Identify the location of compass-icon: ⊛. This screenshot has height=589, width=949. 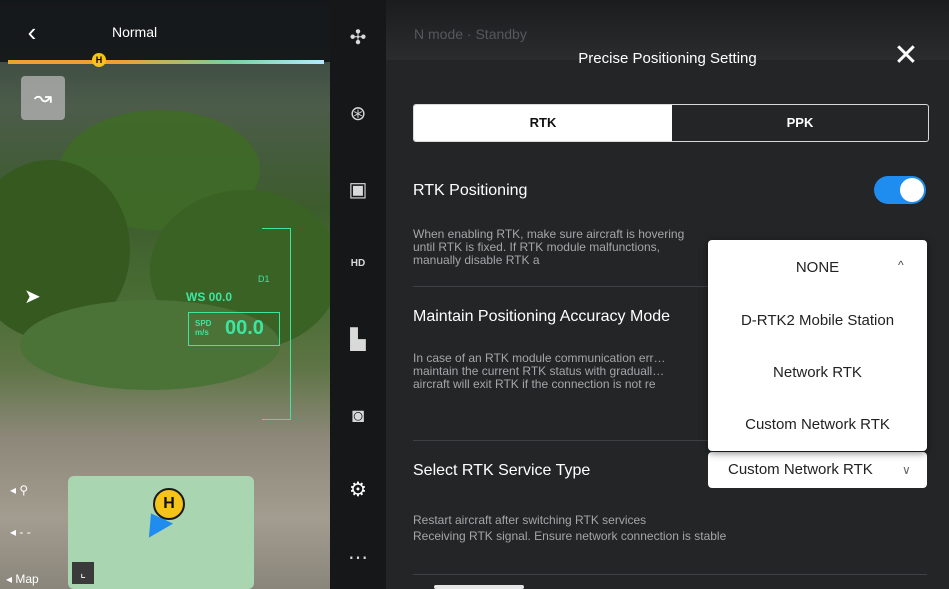
(358, 114).